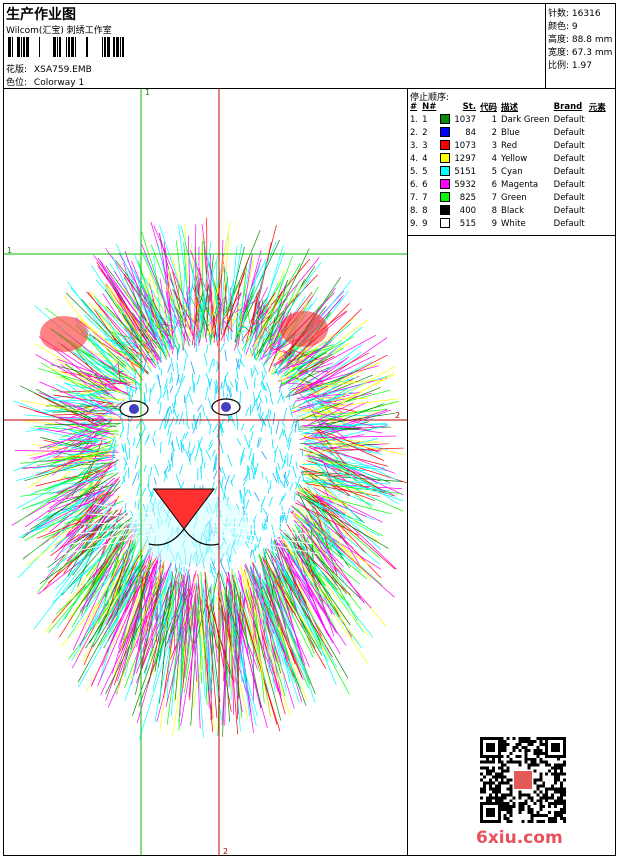 This screenshot has width=620, height=860. I want to click on stat-scale-label: 比例:, so click(559, 66).